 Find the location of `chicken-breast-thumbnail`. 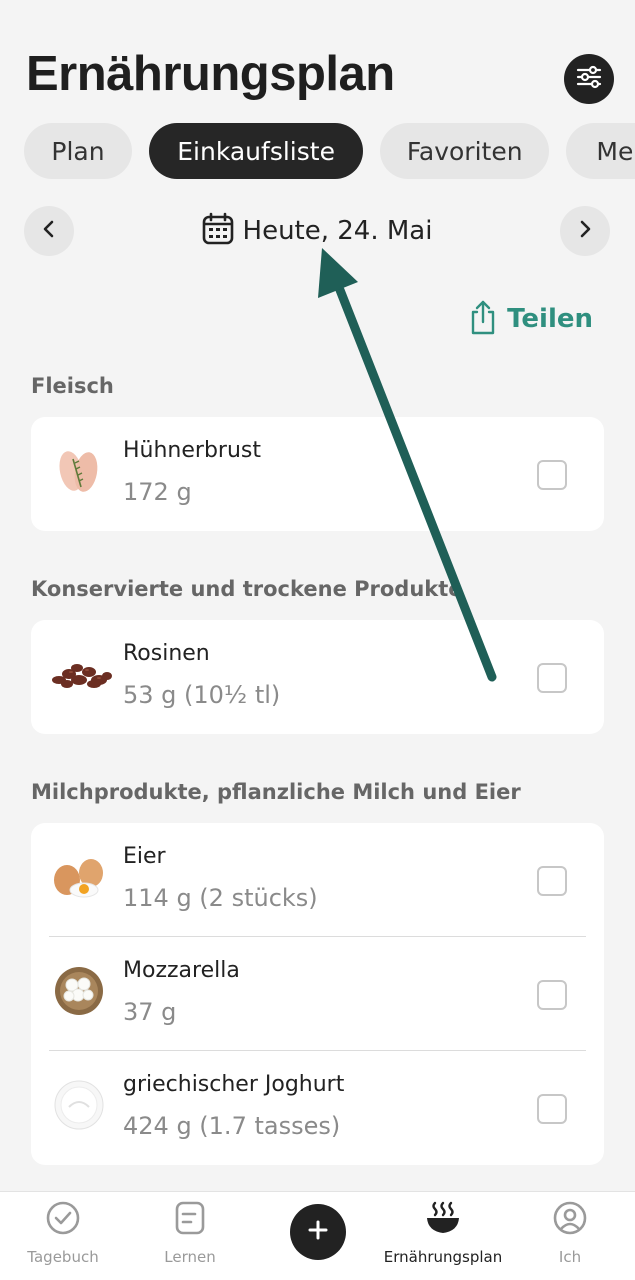

chicken-breast-thumbnail is located at coordinates (79, 471).